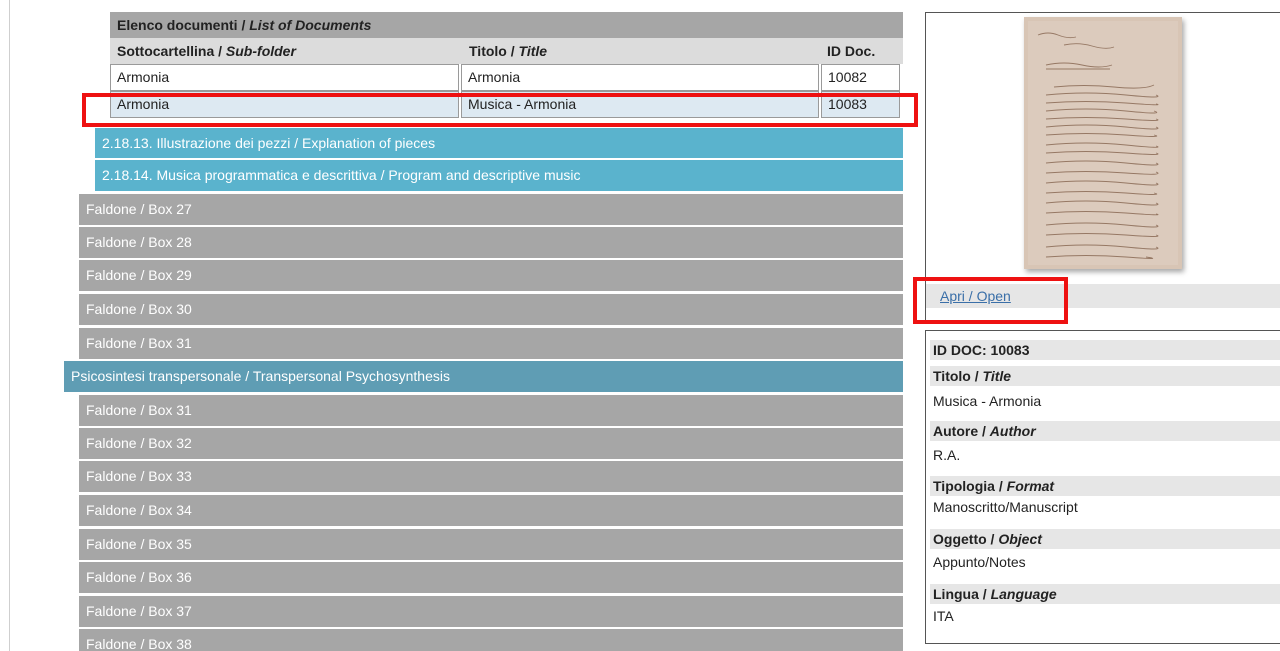 The width and height of the screenshot is (1280, 651). What do you see at coordinates (1105, 539) in the screenshot?
I see `field-label-object: Oggetto / Object` at bounding box center [1105, 539].